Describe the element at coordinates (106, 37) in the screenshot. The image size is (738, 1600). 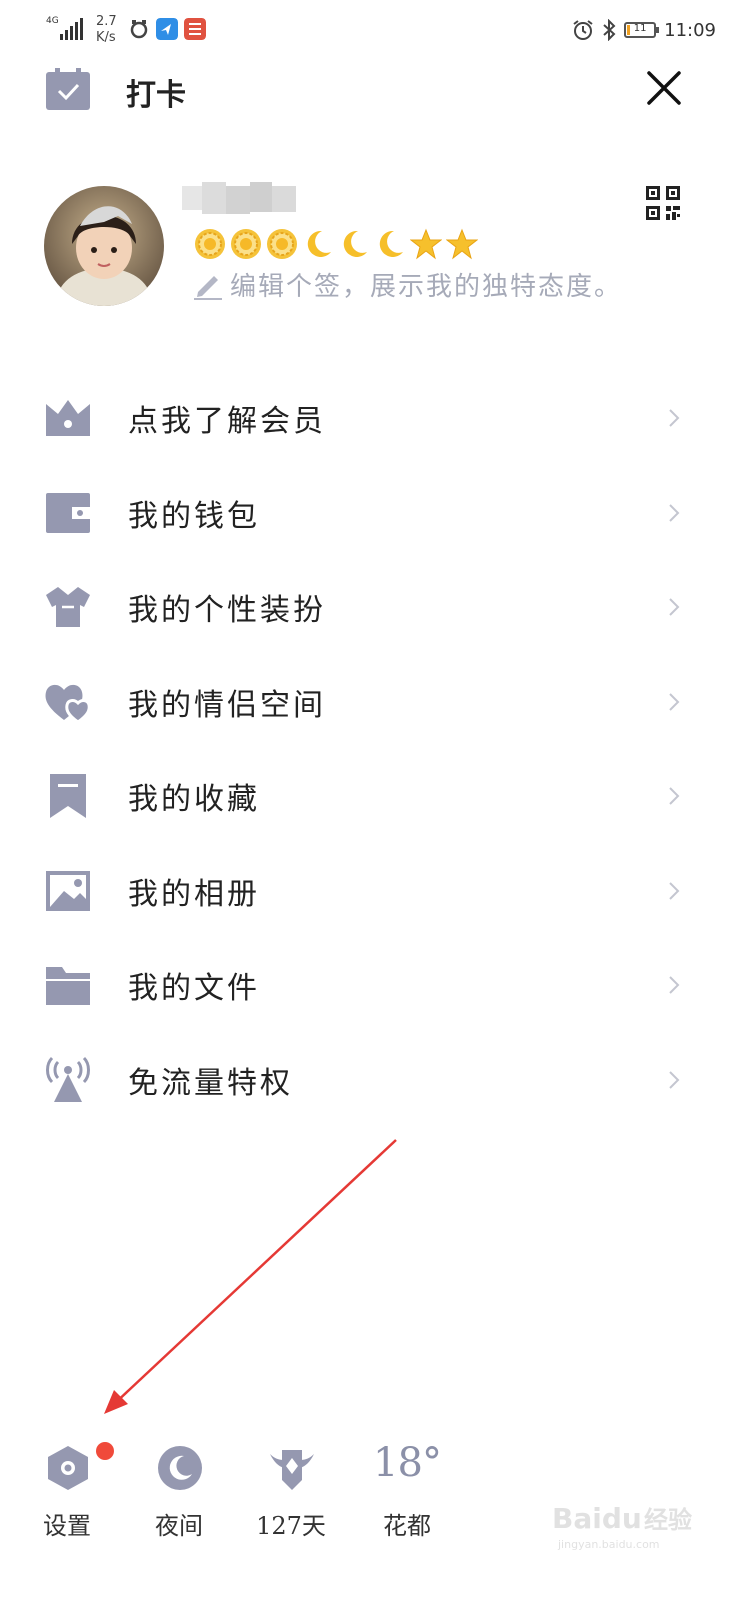
I see `network-speed-unit: K/s` at that location.